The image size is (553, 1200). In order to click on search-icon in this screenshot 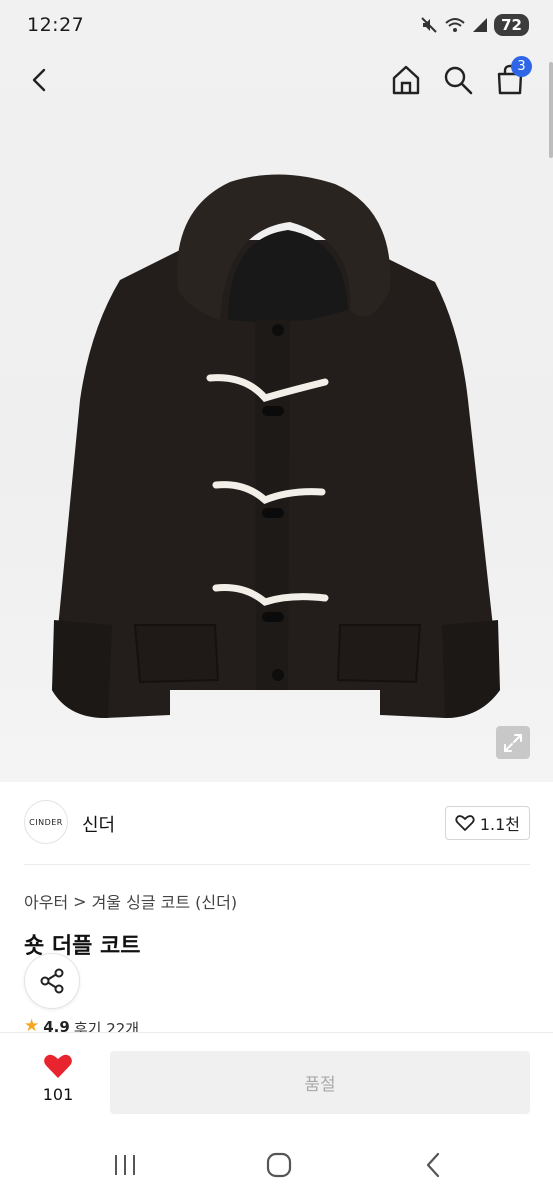, I will do `click(458, 80)`.